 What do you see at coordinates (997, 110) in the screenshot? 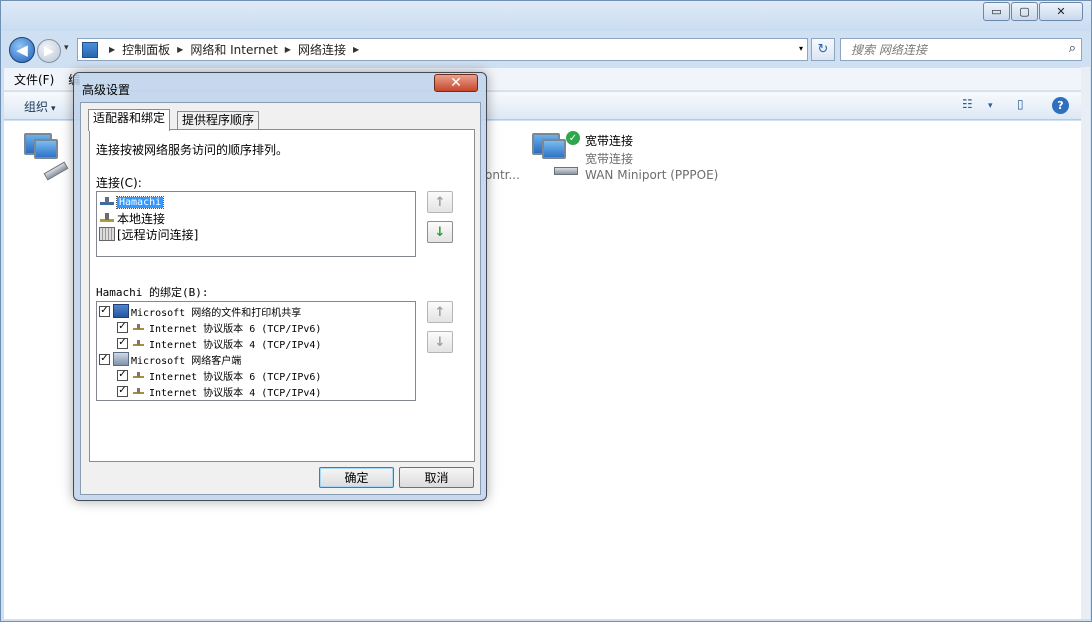
I see `view-dropdown-icon: ▾` at bounding box center [997, 110].